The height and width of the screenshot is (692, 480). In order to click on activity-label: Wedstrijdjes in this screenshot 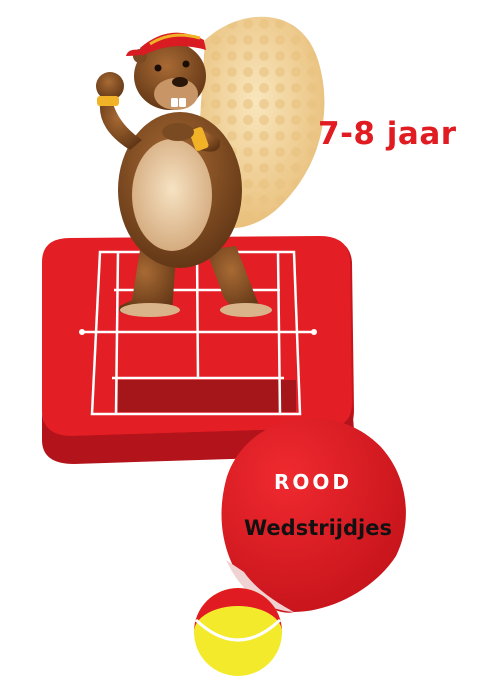, I will do `click(318, 528)`.